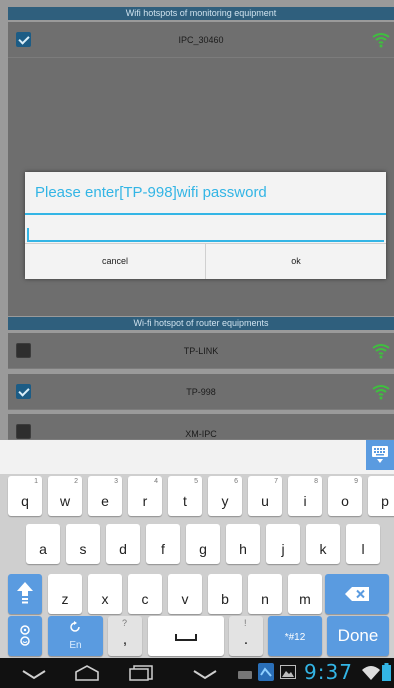 The height and width of the screenshot is (688, 394). I want to click on key-label: r, so click(145, 501).